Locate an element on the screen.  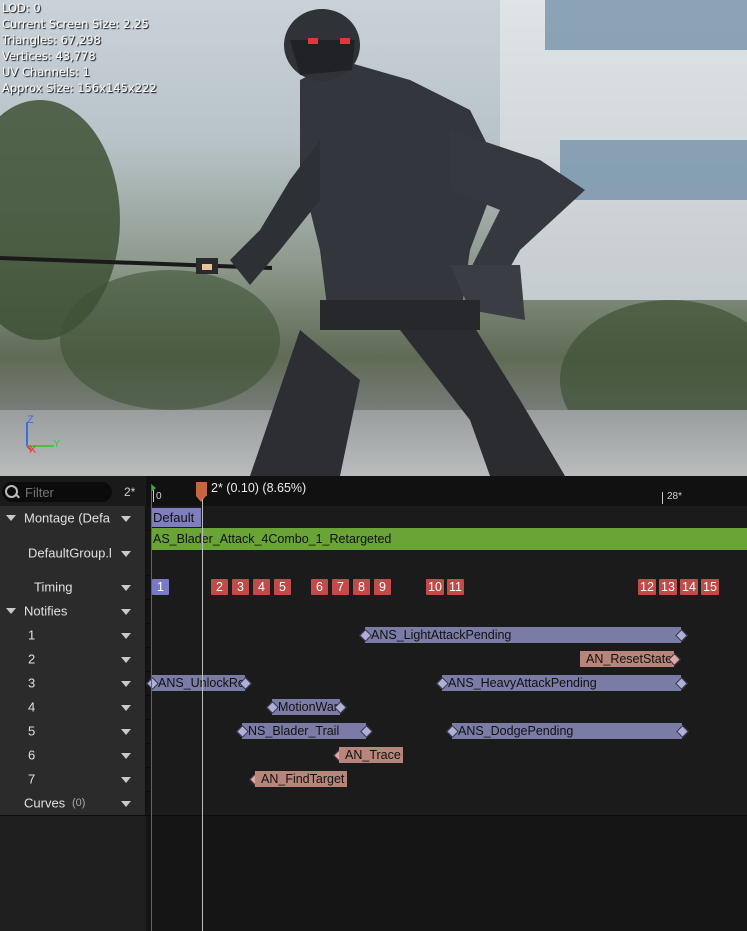
notify-track-header: 2 is located at coordinates (73, 659).